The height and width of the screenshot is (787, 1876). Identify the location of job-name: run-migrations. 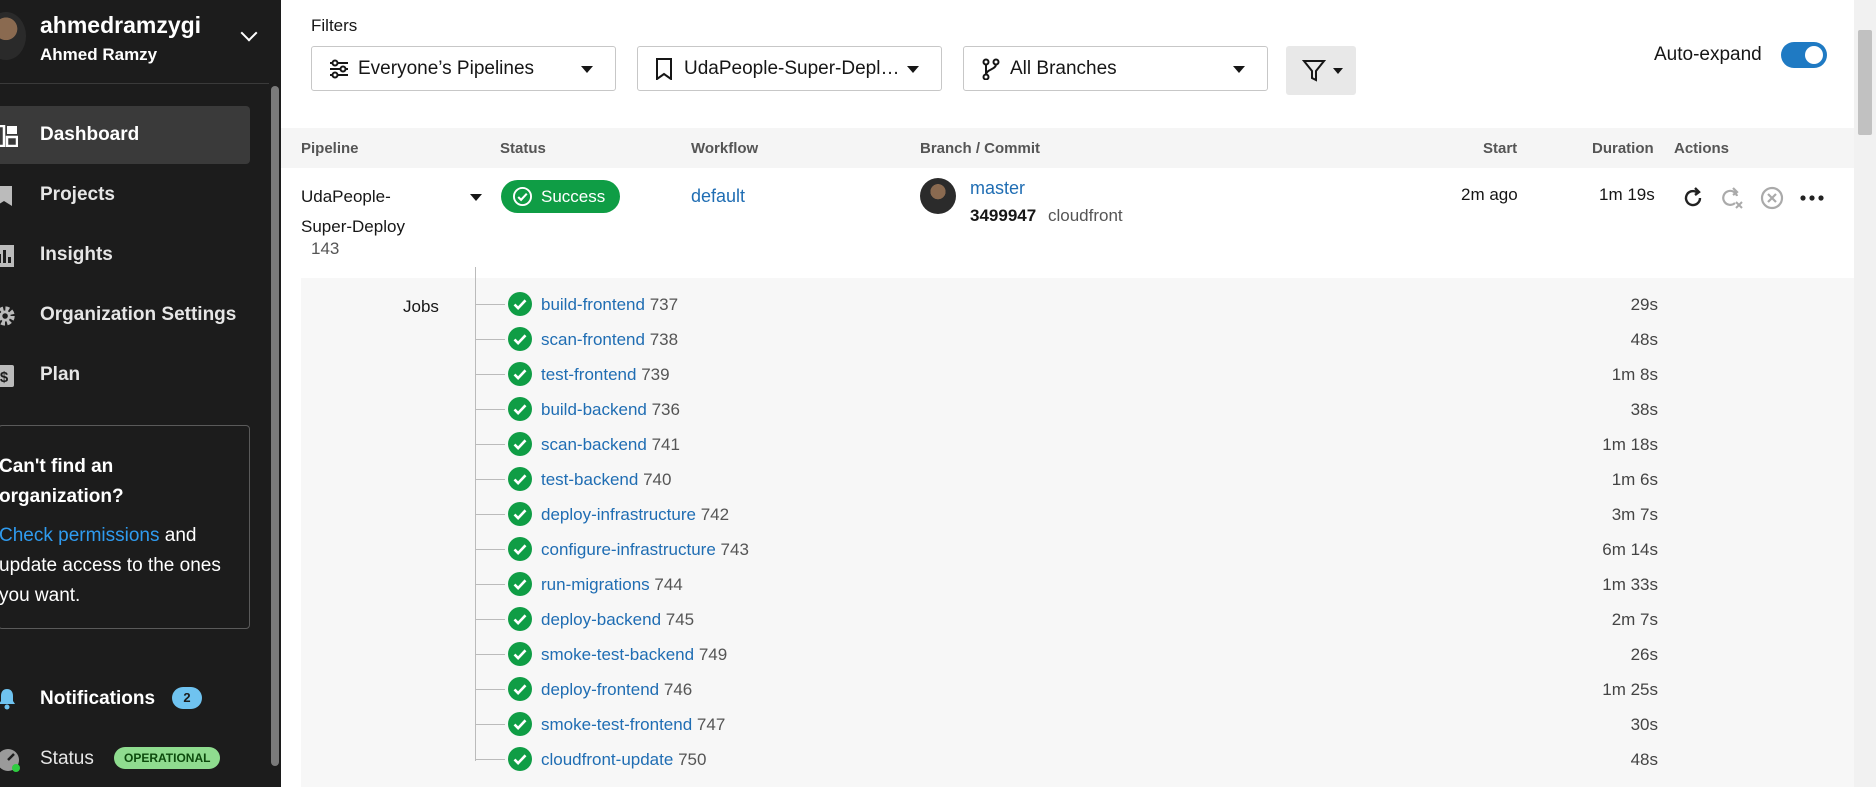
(595, 584).